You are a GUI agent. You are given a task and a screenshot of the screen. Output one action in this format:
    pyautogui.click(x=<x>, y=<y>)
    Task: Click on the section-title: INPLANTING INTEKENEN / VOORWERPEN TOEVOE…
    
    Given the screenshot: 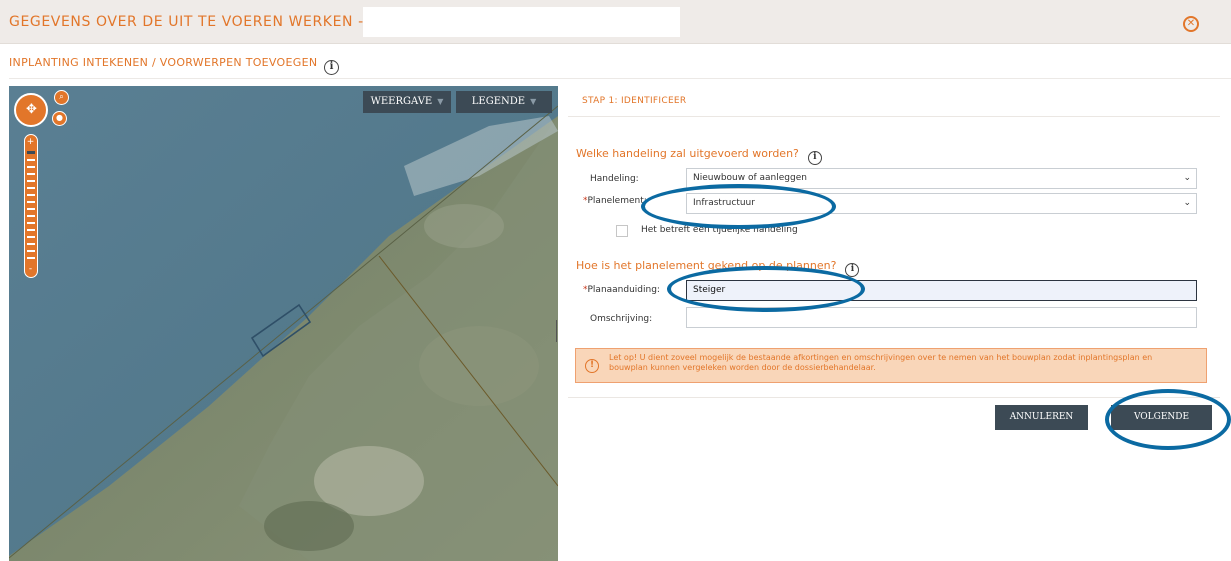 What is the action you would take?
    pyautogui.click(x=174, y=65)
    